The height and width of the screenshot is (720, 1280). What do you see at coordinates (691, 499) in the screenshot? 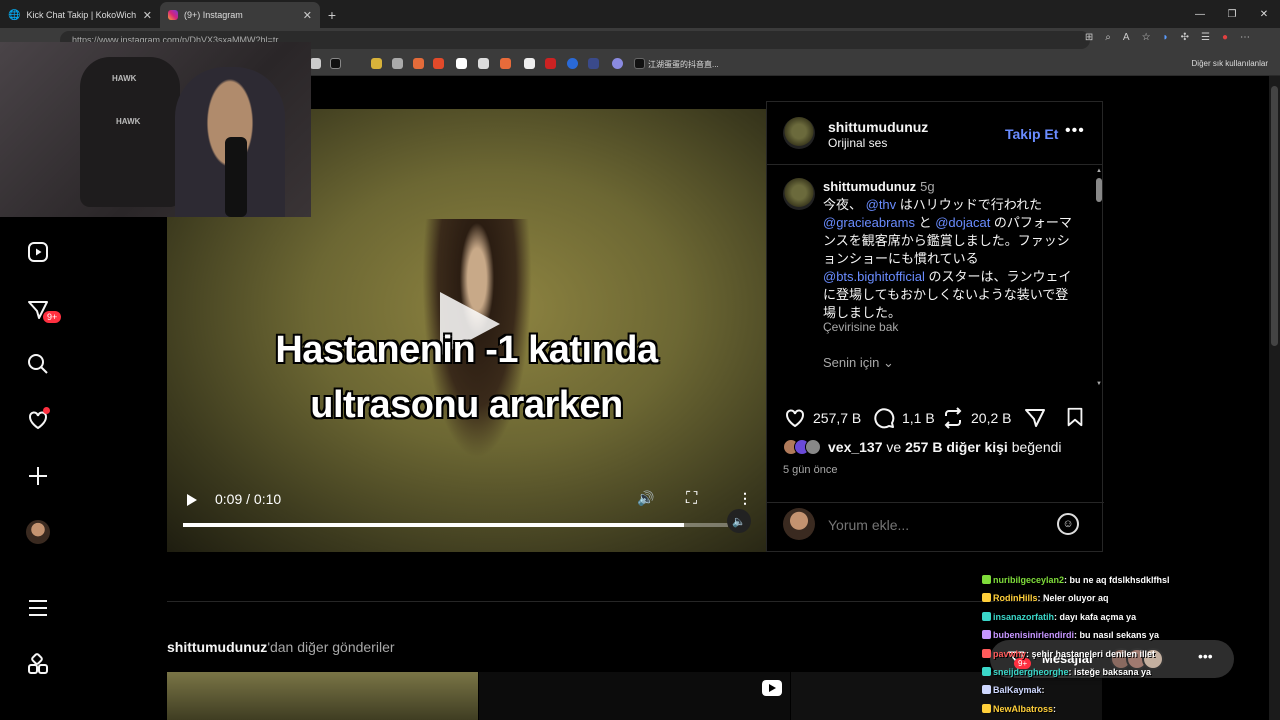
I see `fullscreen-icon: ⛶` at bounding box center [691, 499].